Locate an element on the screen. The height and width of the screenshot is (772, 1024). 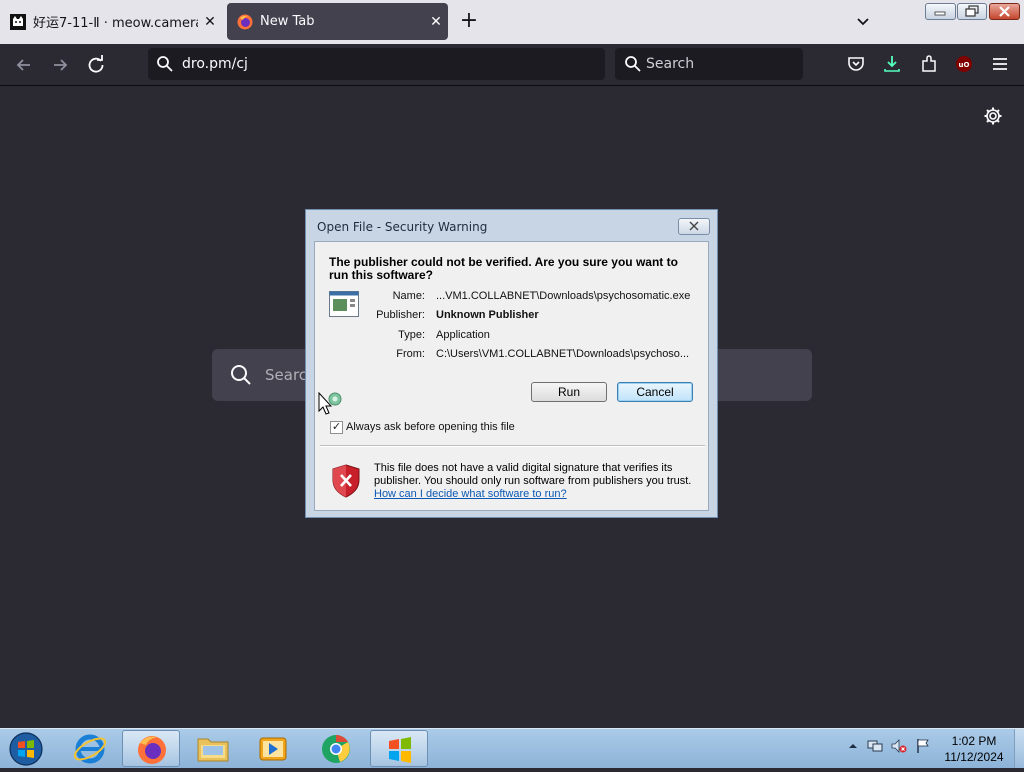
cat-favicon-icon is located at coordinates (18, 21).